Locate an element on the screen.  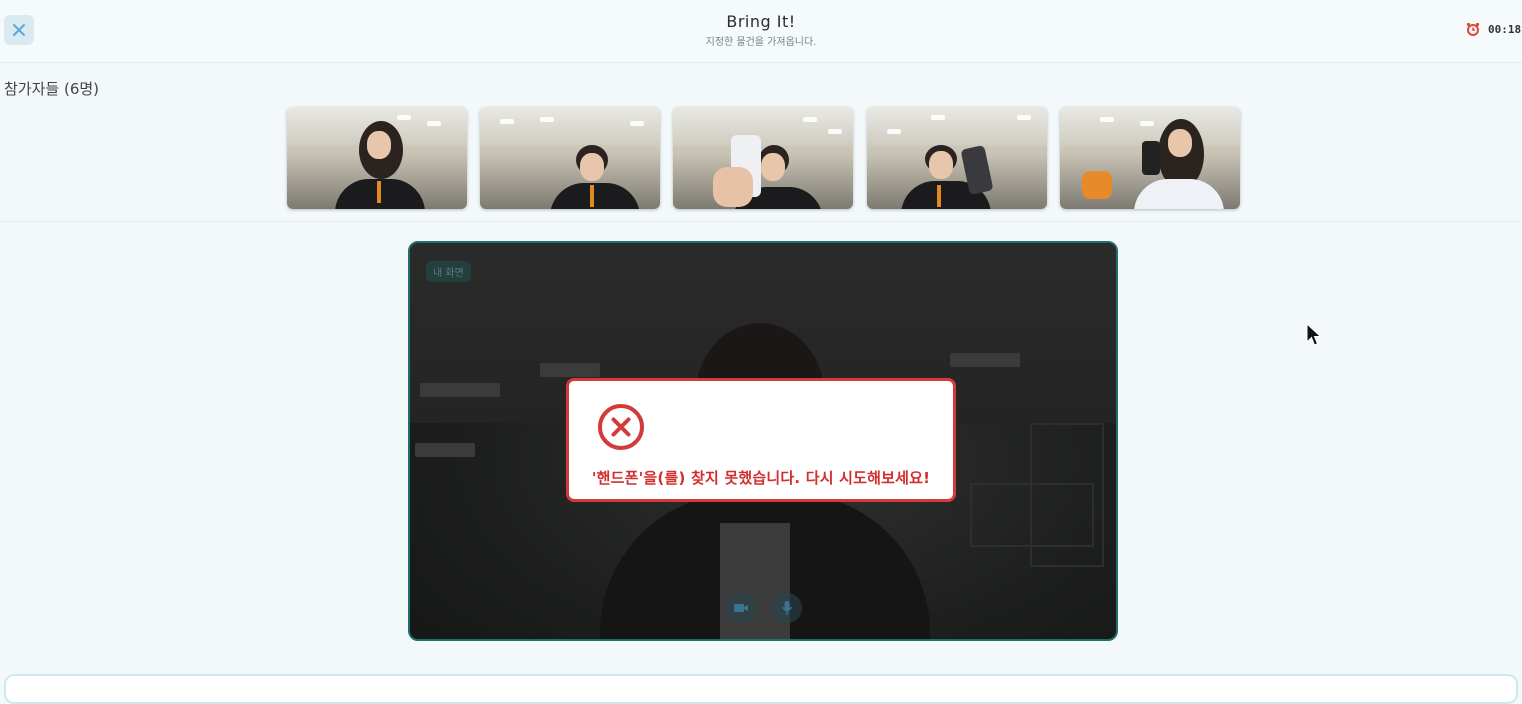
timer: 00:18 is located at coordinates (1493, 29).